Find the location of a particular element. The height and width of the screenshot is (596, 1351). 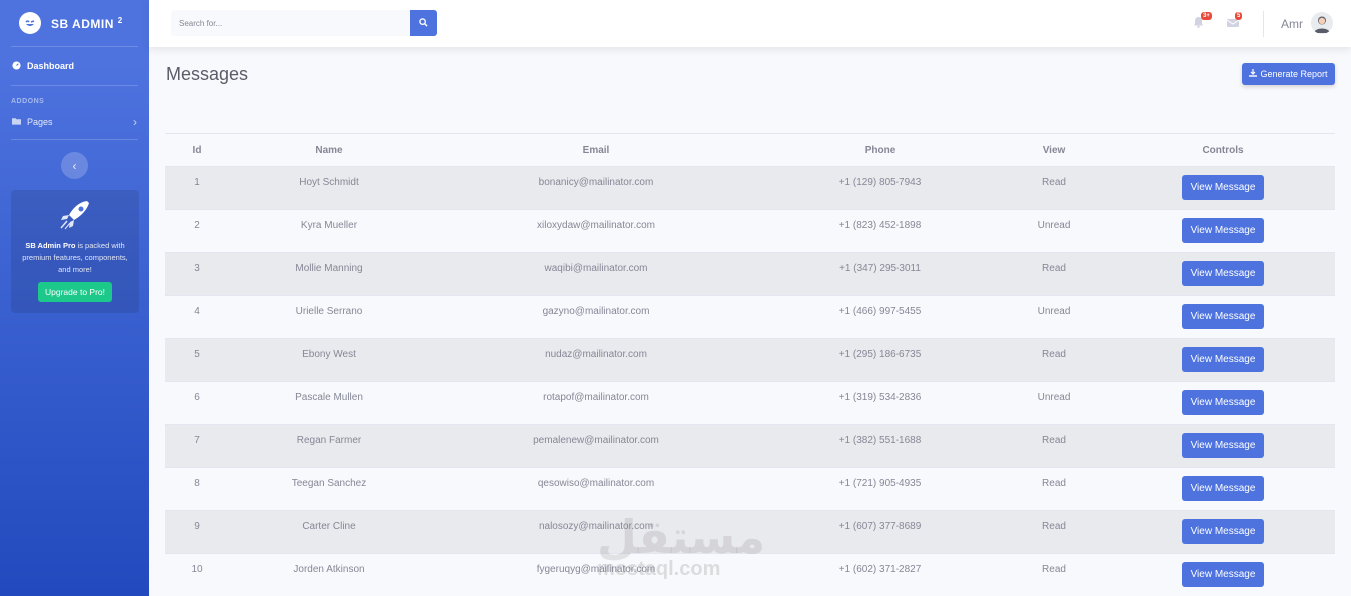

generate-report-label: Generate Report is located at coordinates (1294, 74).